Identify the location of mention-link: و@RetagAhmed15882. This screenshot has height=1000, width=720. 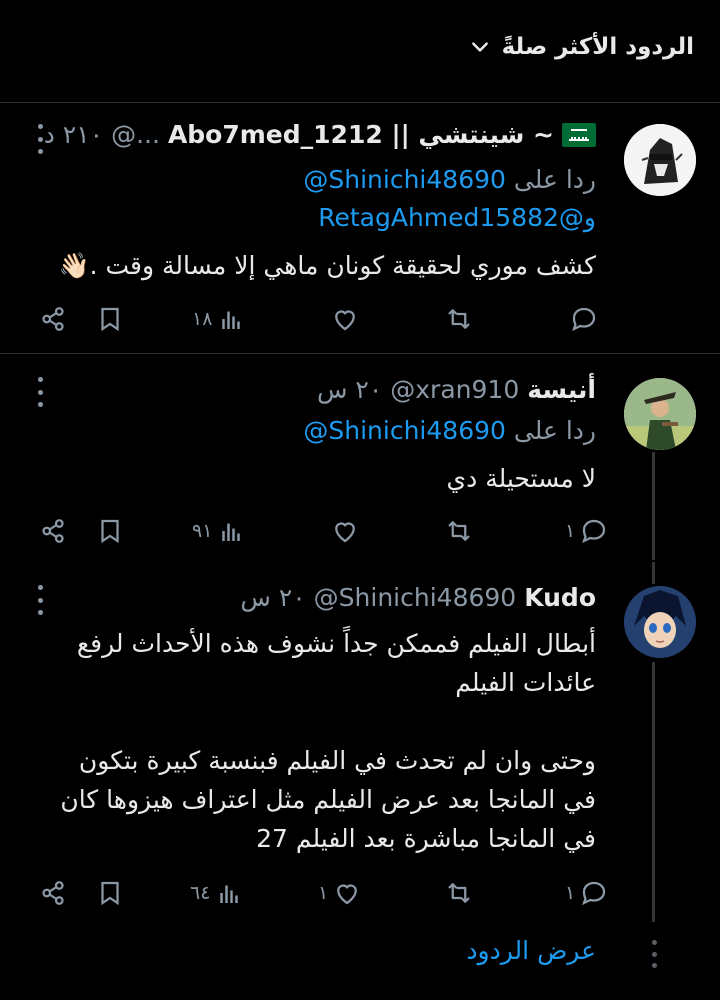
(457, 217).